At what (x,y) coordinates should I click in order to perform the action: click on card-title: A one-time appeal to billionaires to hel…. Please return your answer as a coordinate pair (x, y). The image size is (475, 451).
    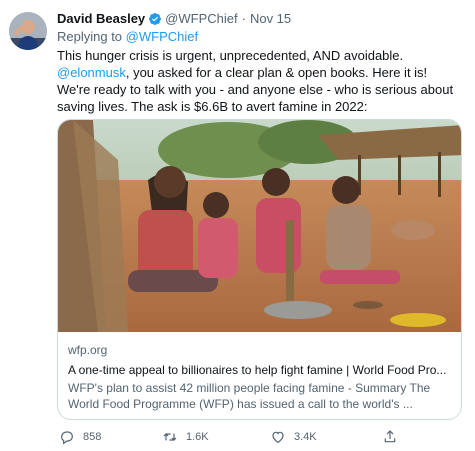
    Looking at the image, I should click on (260, 370).